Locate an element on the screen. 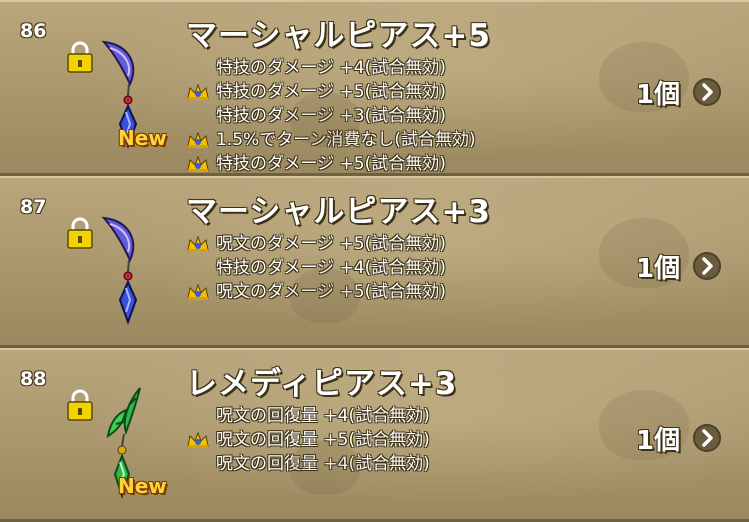 The width and height of the screenshot is (749, 522). effect-line: 特技のダメージ +3(試合無効) is located at coordinates (331, 116).